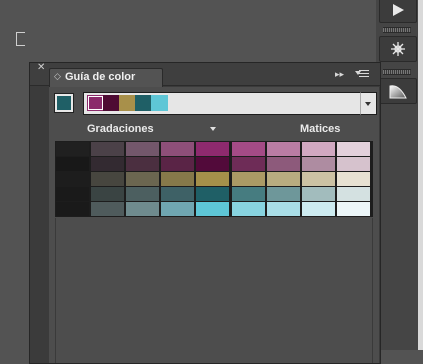  What do you see at coordinates (399, 175) in the screenshot?
I see `tool-strip` at bounding box center [399, 175].